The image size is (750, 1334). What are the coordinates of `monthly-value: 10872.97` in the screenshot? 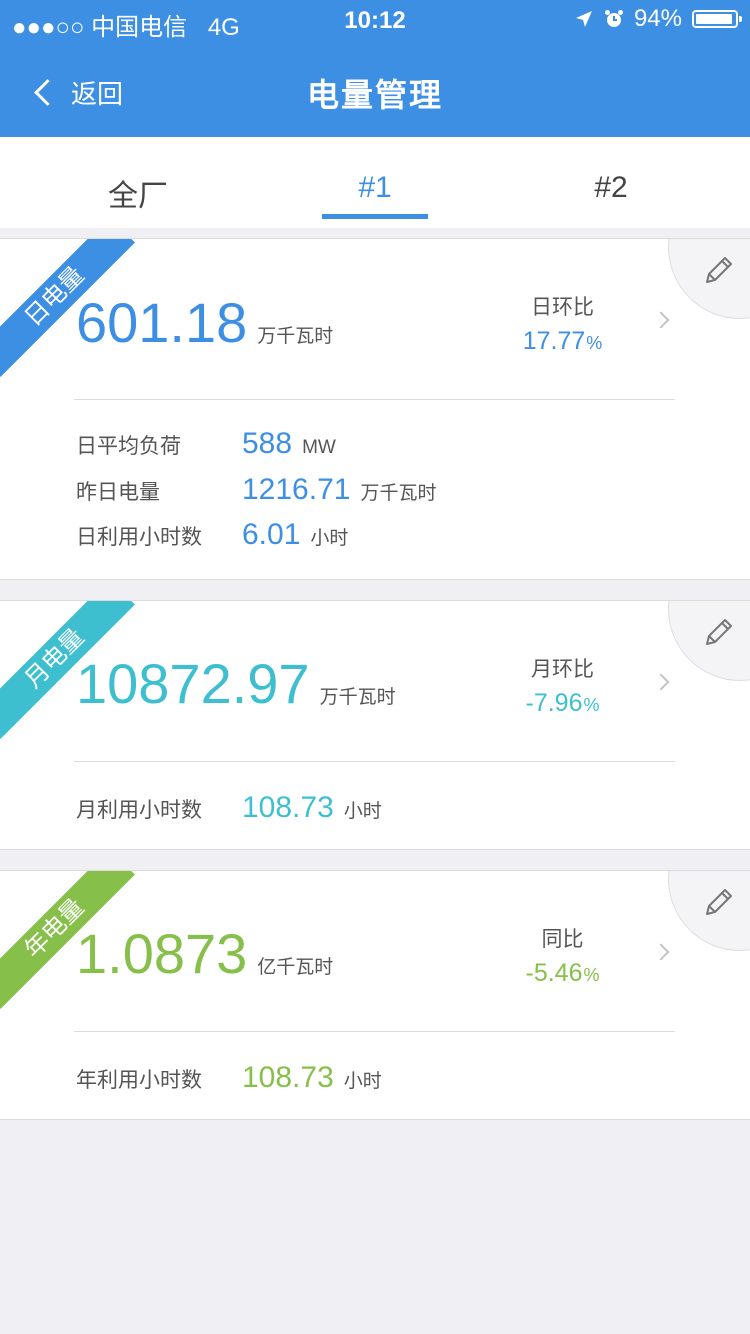 It's located at (193, 683).